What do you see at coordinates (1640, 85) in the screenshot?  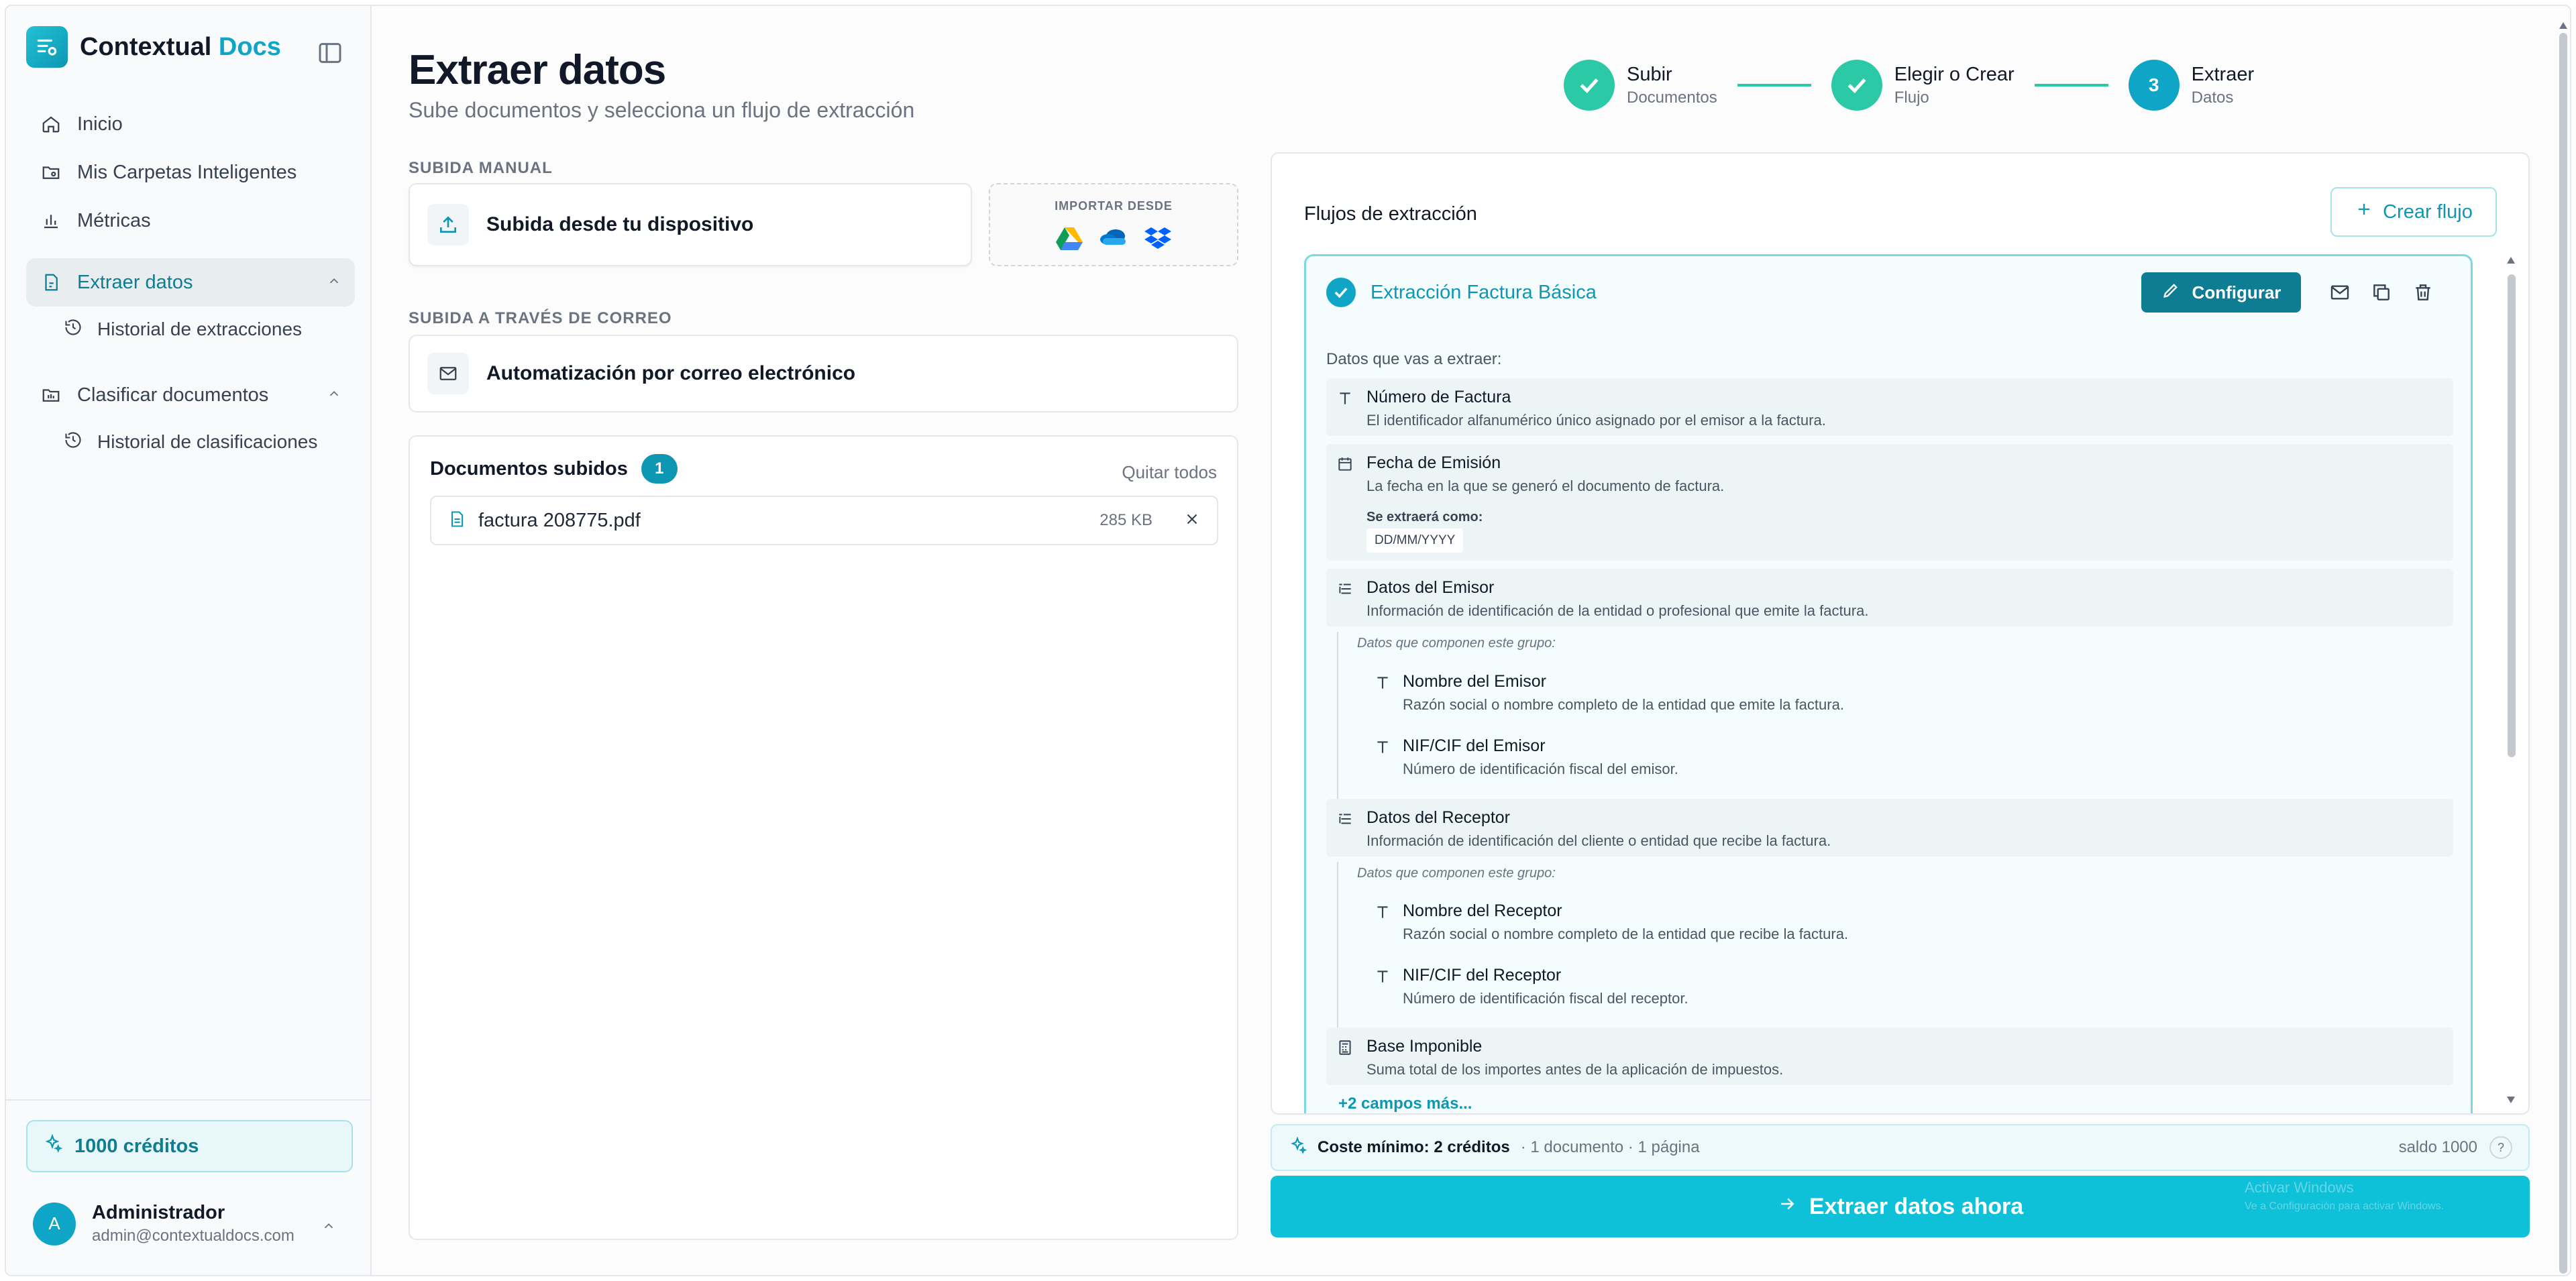 I see `step-subir: Subir Documentos` at bounding box center [1640, 85].